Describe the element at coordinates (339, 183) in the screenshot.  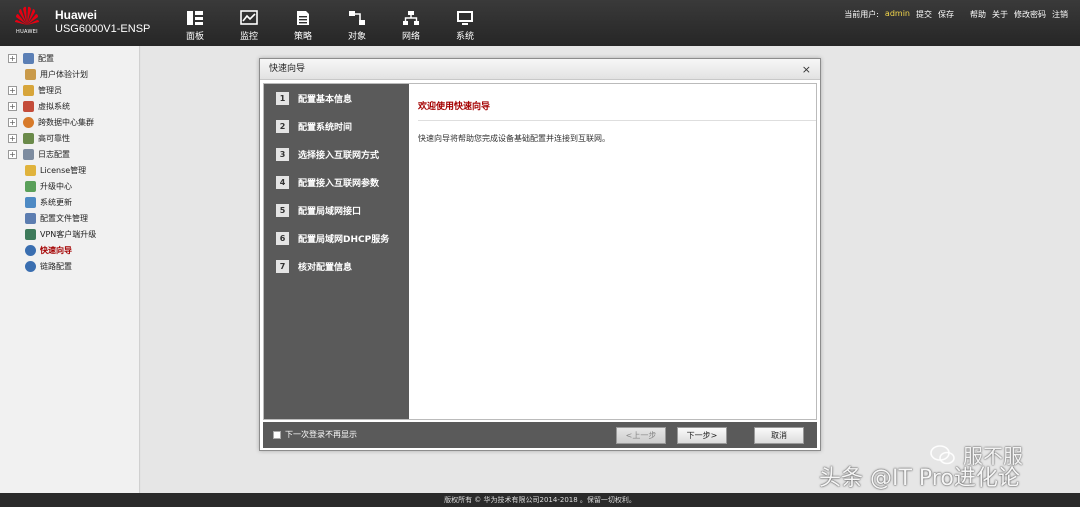
I see `step-label: 配置接入互联网参数` at that location.